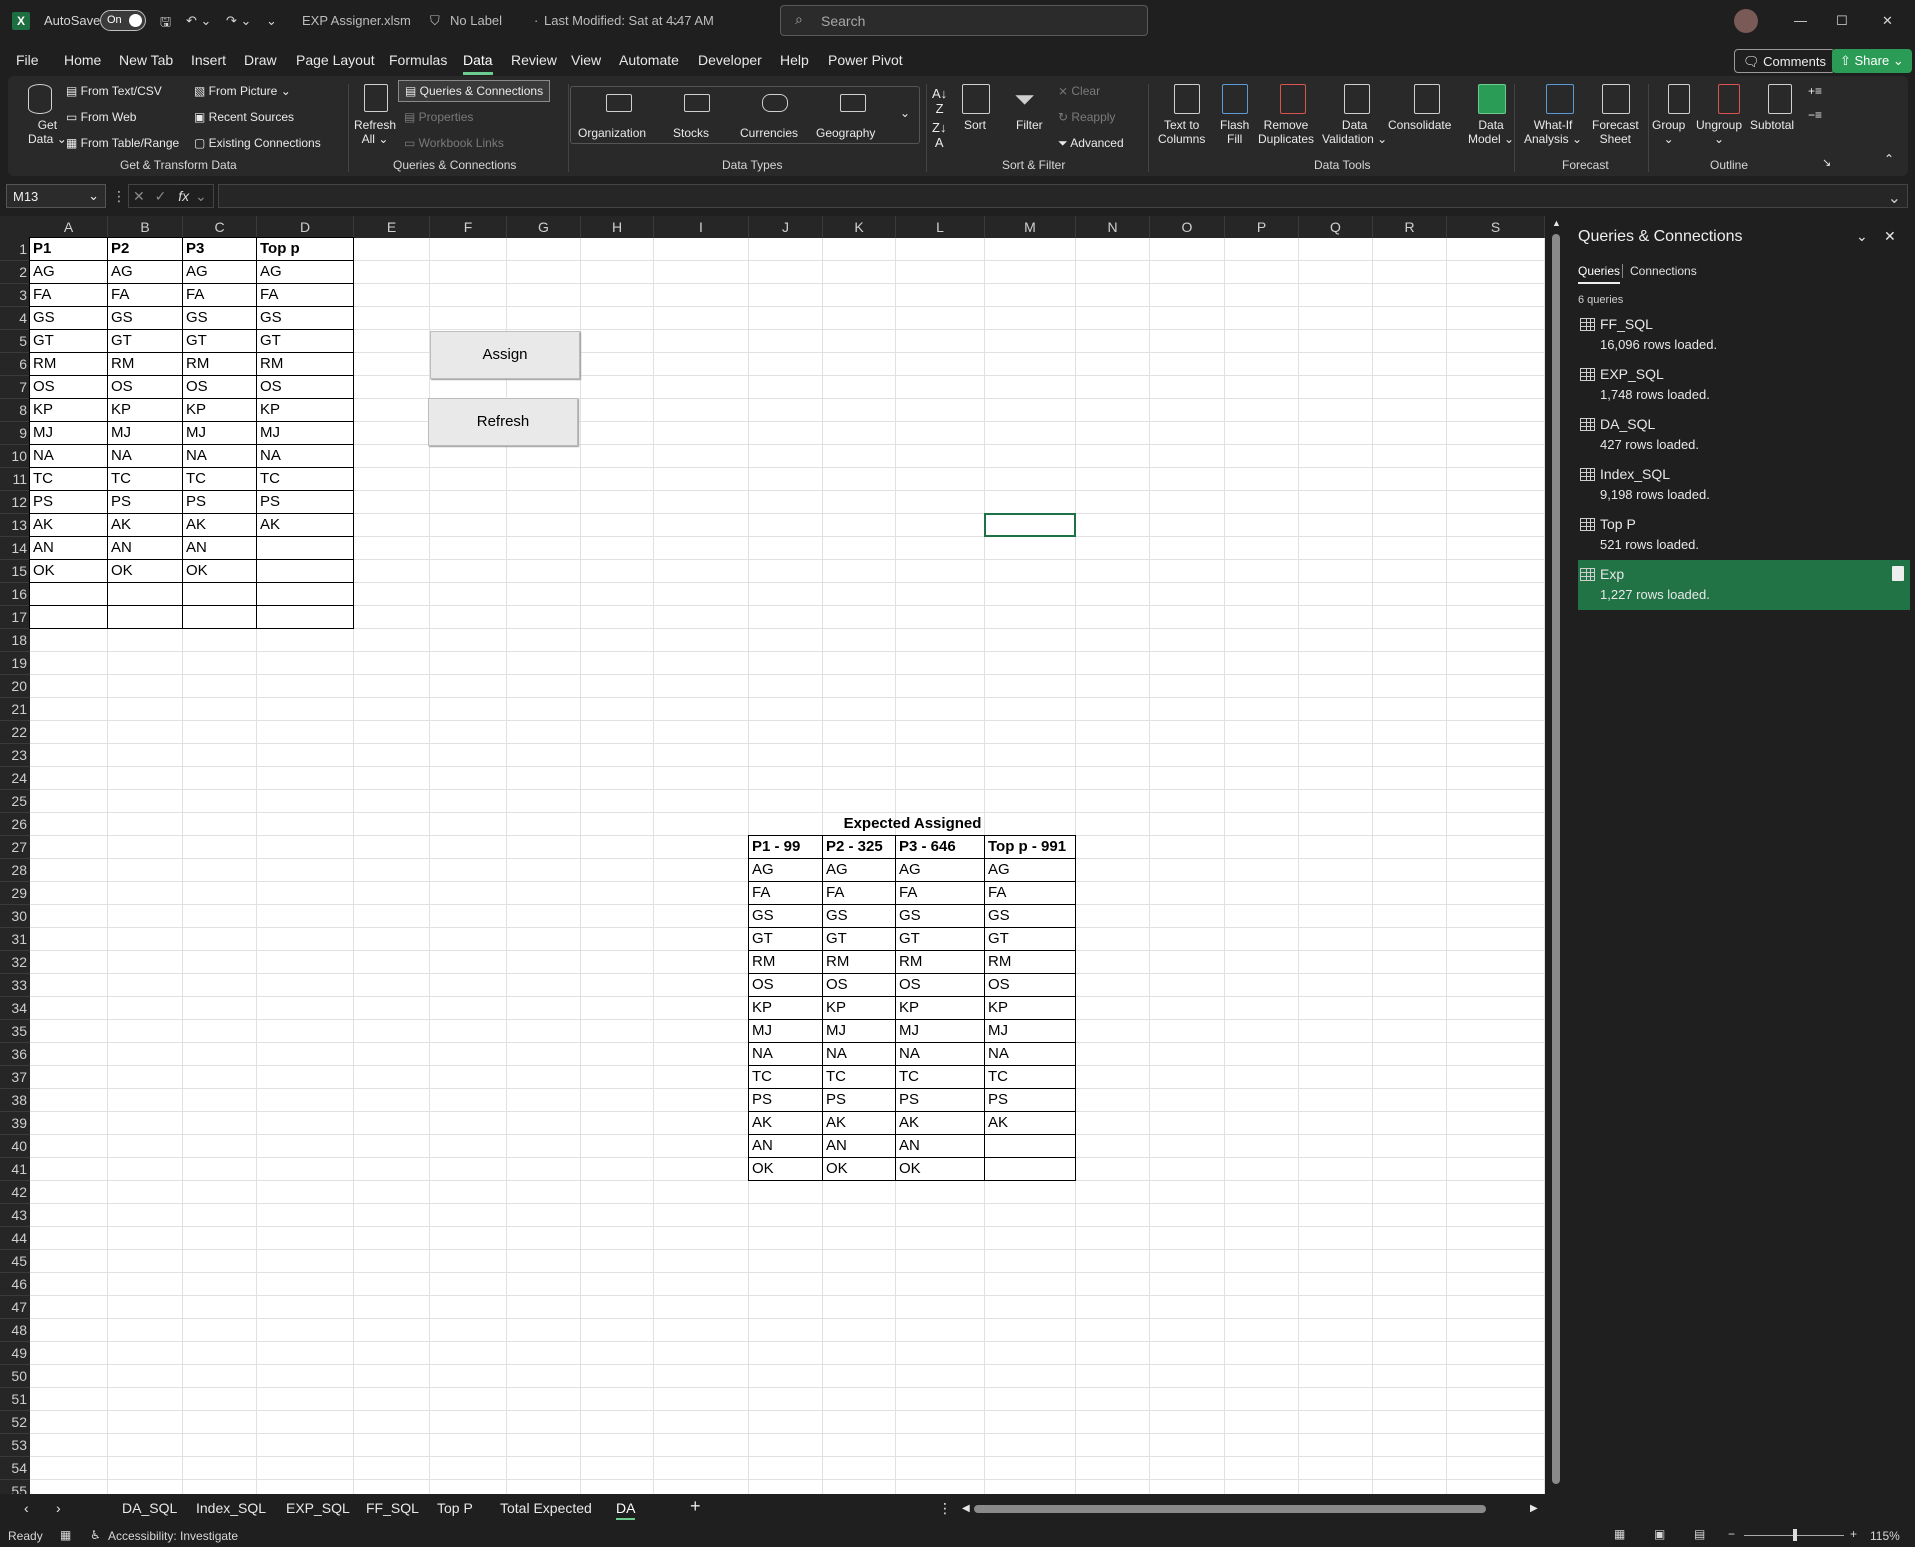 The width and height of the screenshot is (1915, 1547). I want to click on data-model-button: Data Model ⌄, so click(1491, 132).